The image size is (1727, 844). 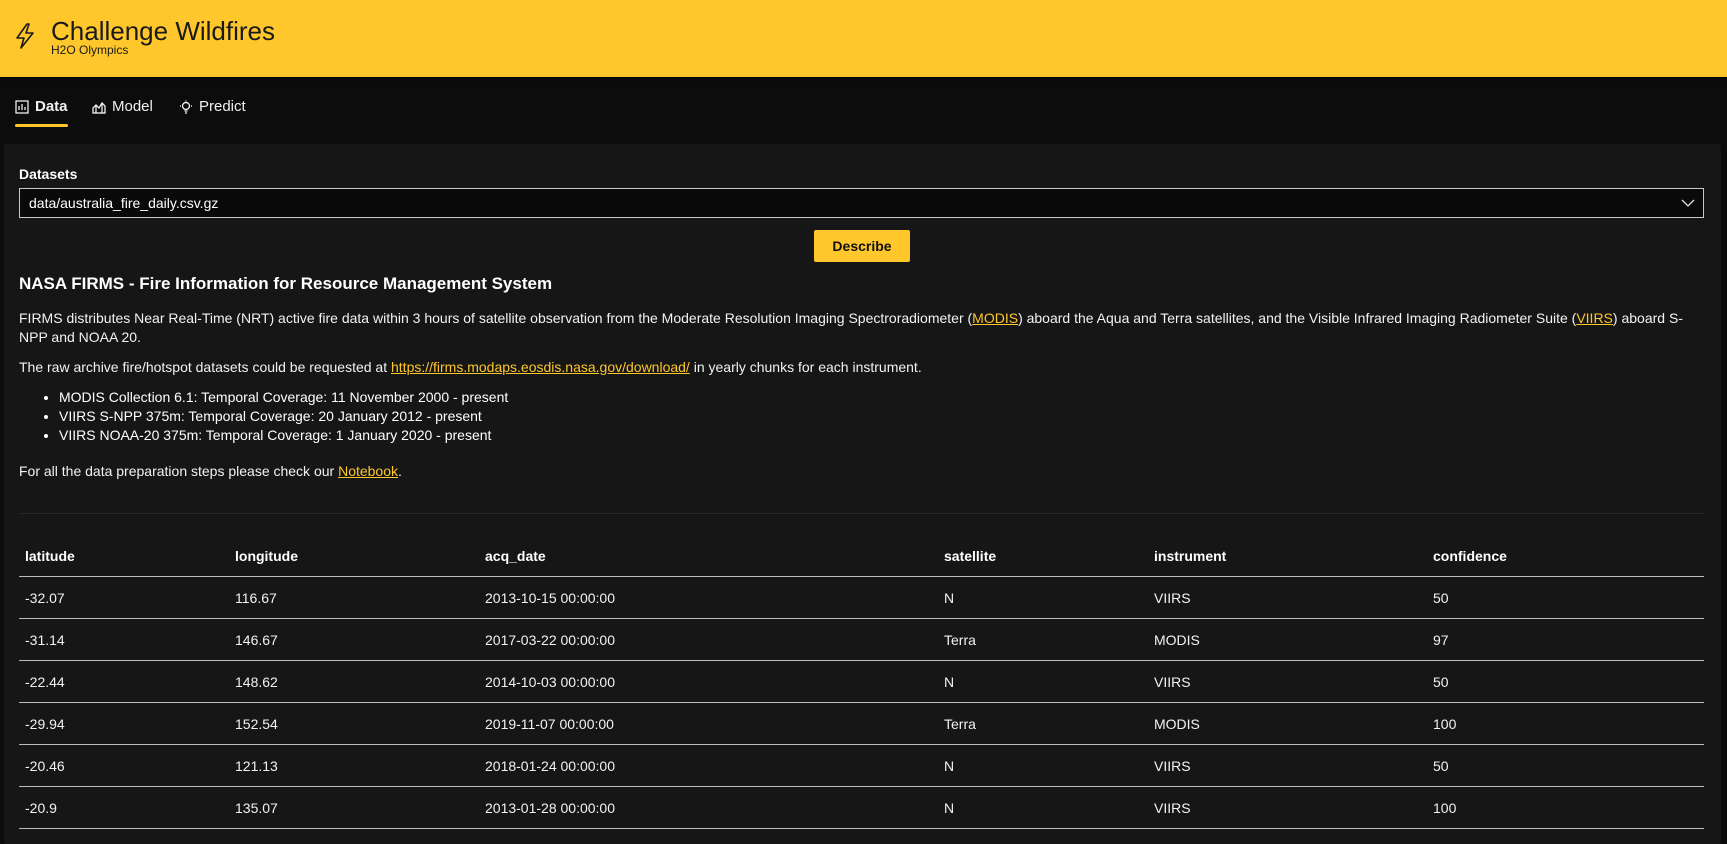 What do you see at coordinates (354, 681) in the screenshot?
I see `table-cell: 148.62` at bounding box center [354, 681].